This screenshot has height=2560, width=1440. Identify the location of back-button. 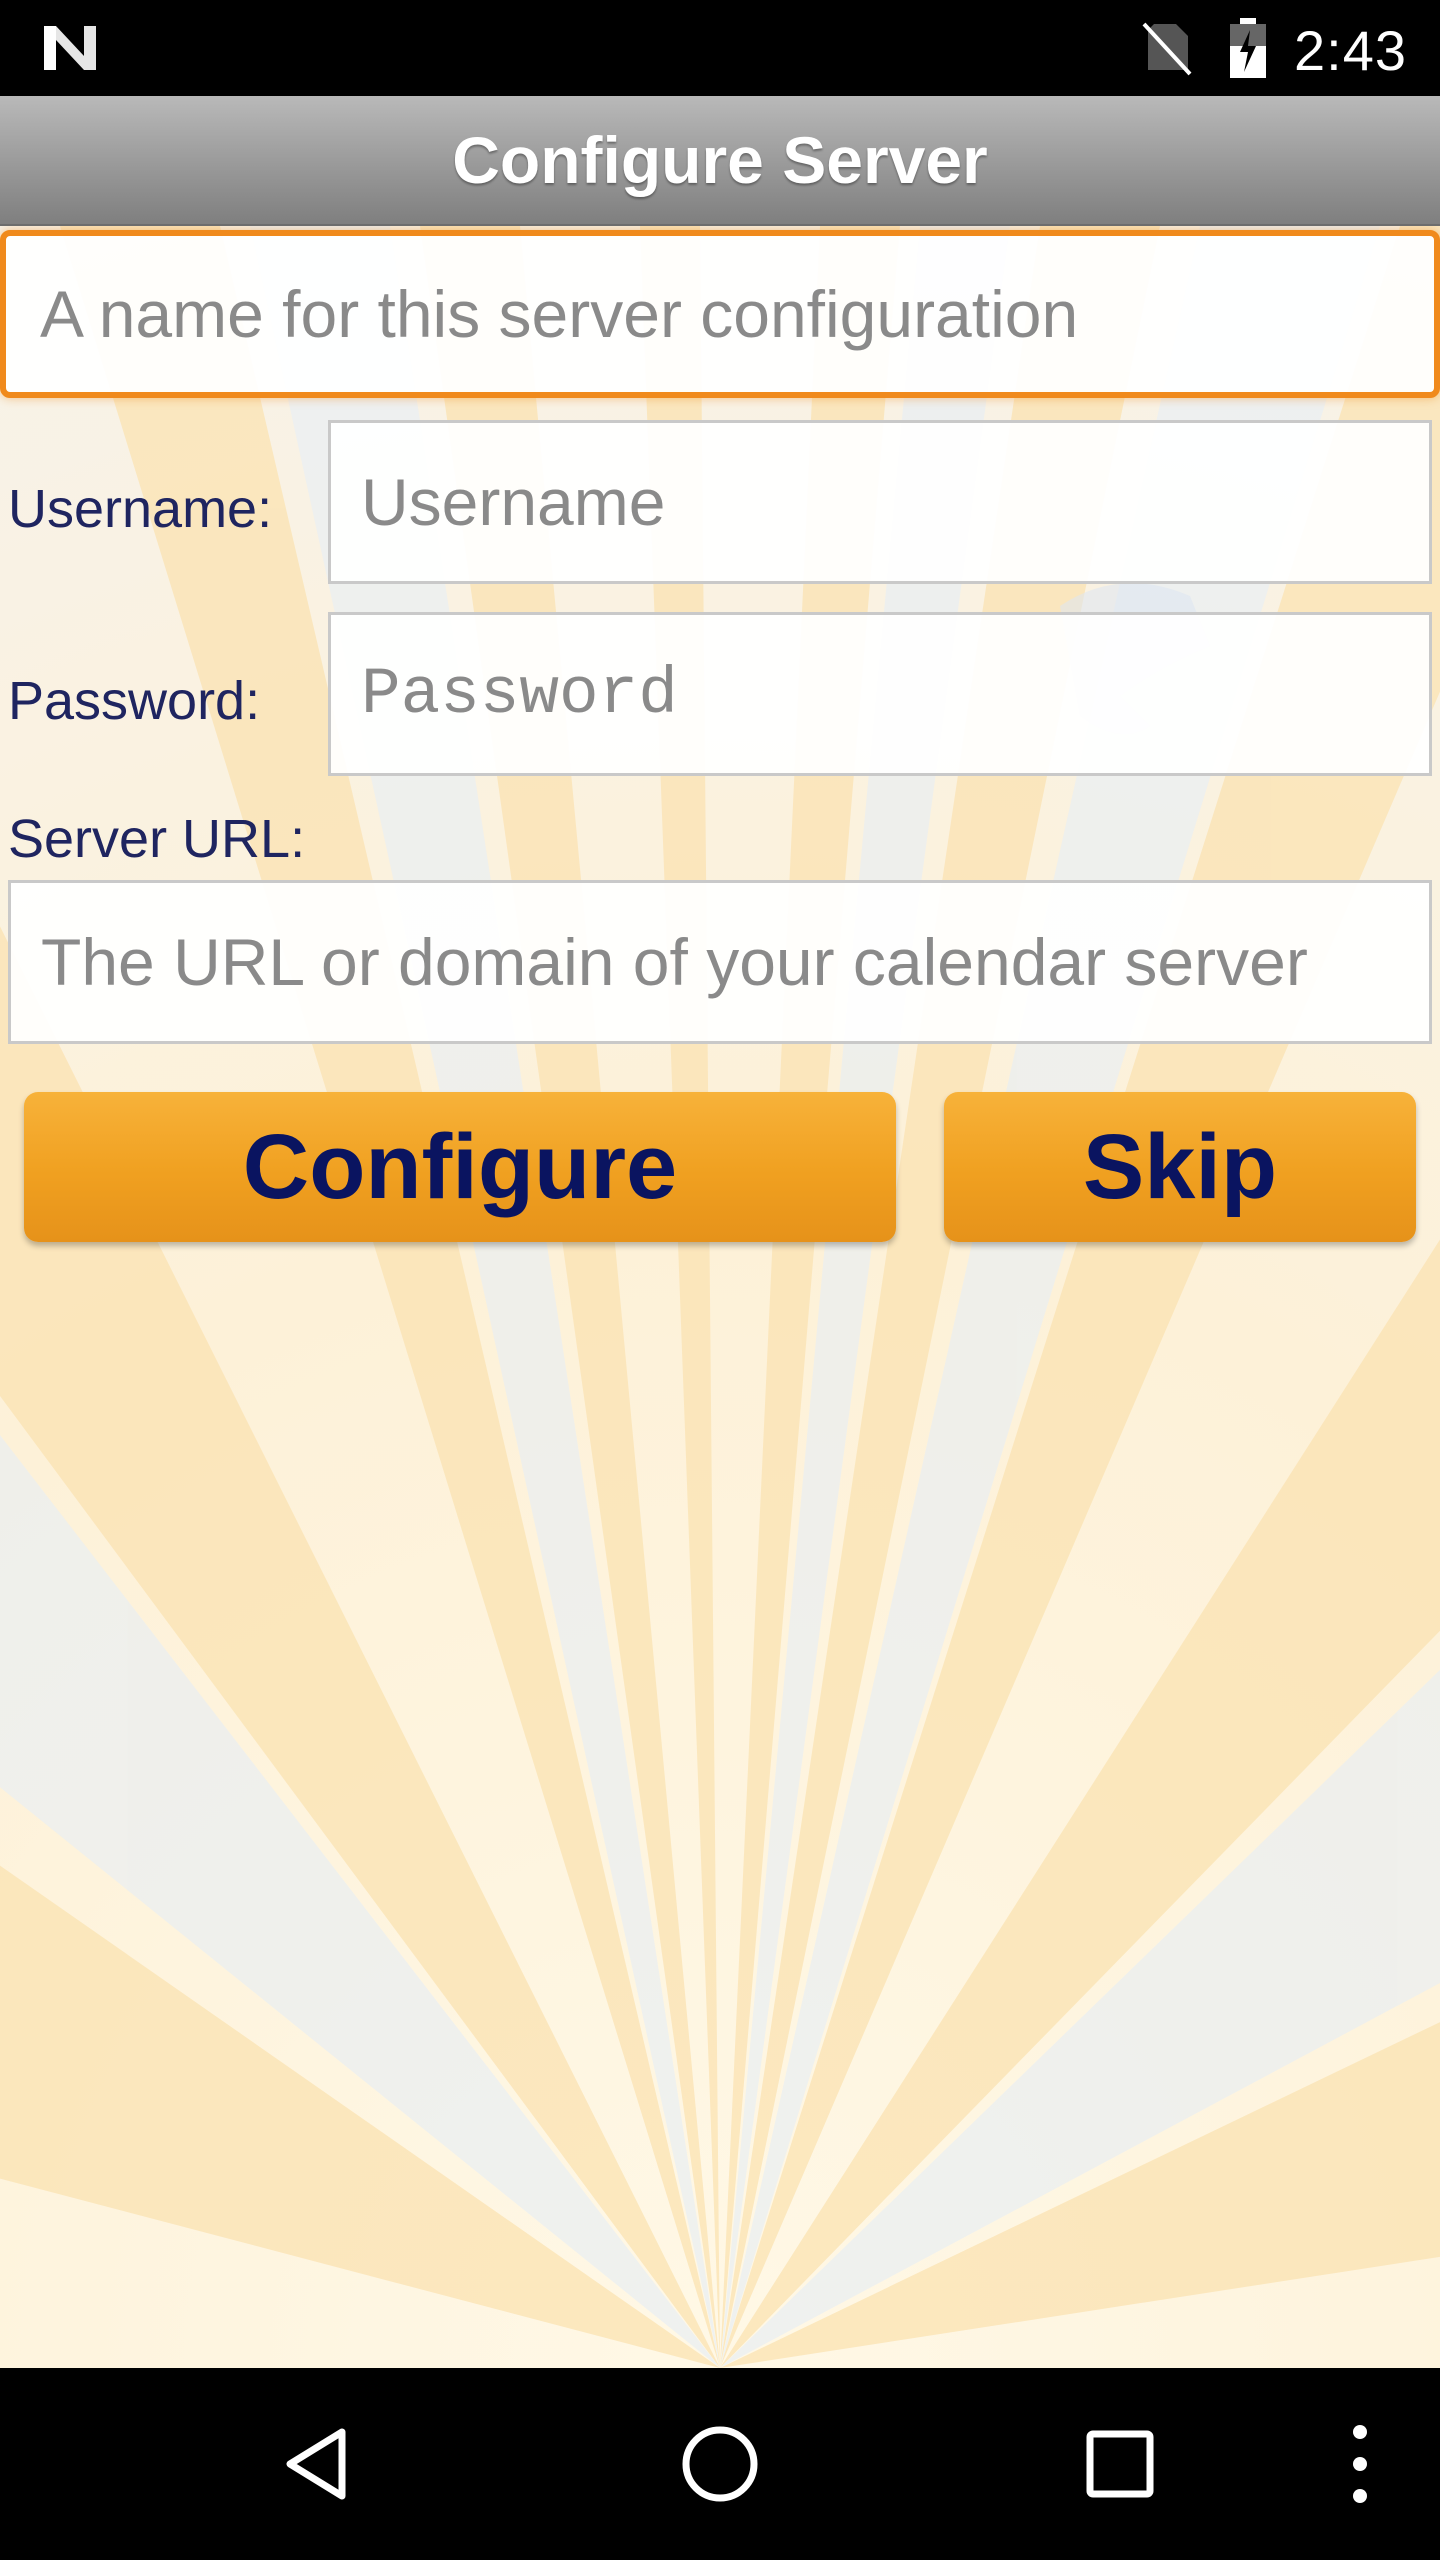
(320, 2464).